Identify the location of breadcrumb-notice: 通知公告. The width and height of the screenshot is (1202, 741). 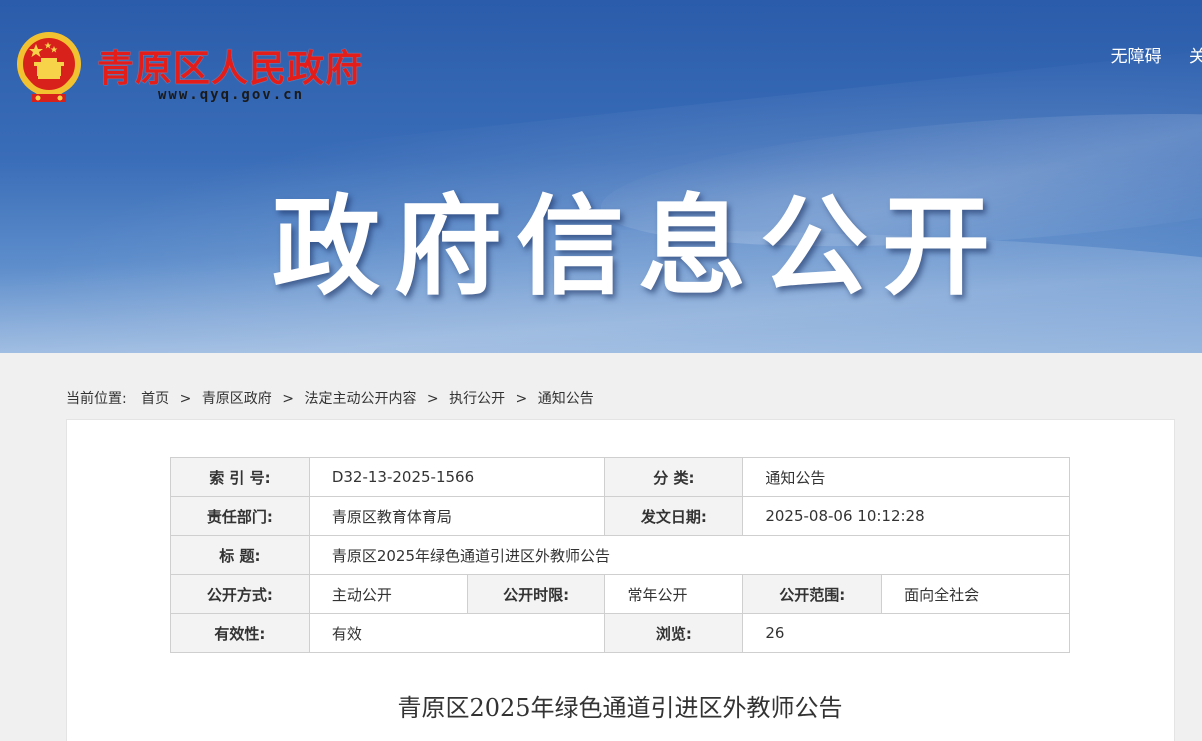
(566, 399).